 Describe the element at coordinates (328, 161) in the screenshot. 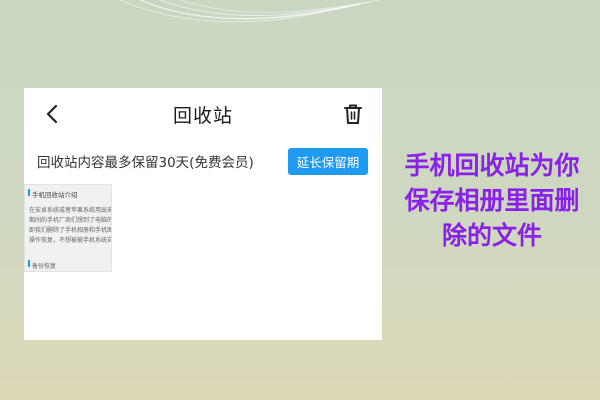

I see `extend-retention-button: 延长保留期` at that location.